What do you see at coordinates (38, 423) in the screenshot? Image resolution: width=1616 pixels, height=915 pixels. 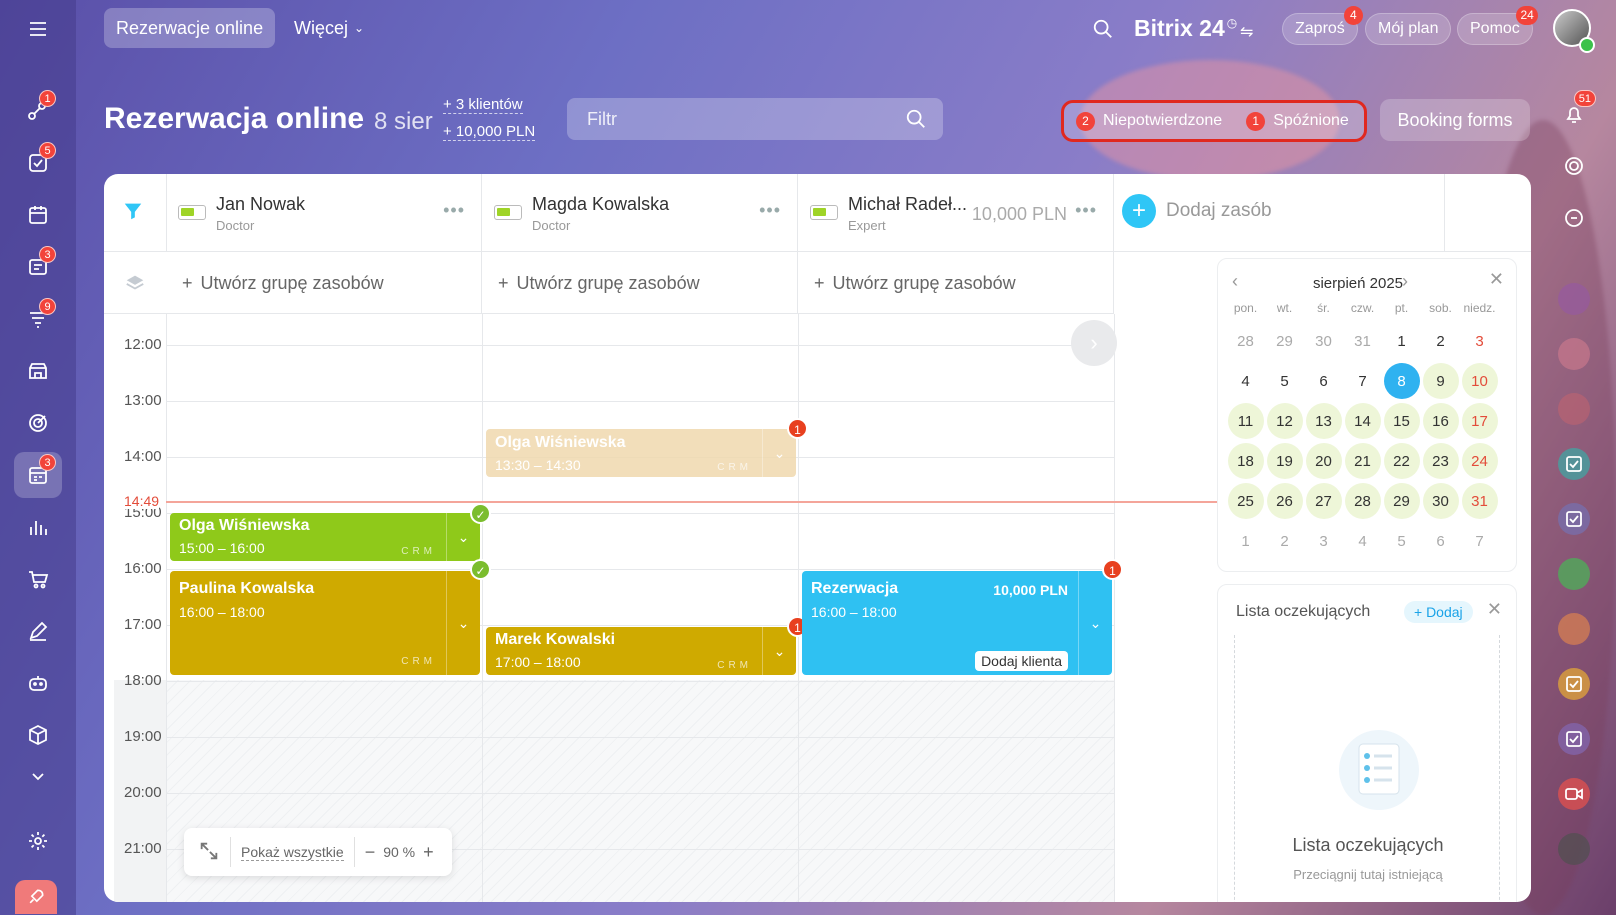 I see `sidebar-item-goals` at bounding box center [38, 423].